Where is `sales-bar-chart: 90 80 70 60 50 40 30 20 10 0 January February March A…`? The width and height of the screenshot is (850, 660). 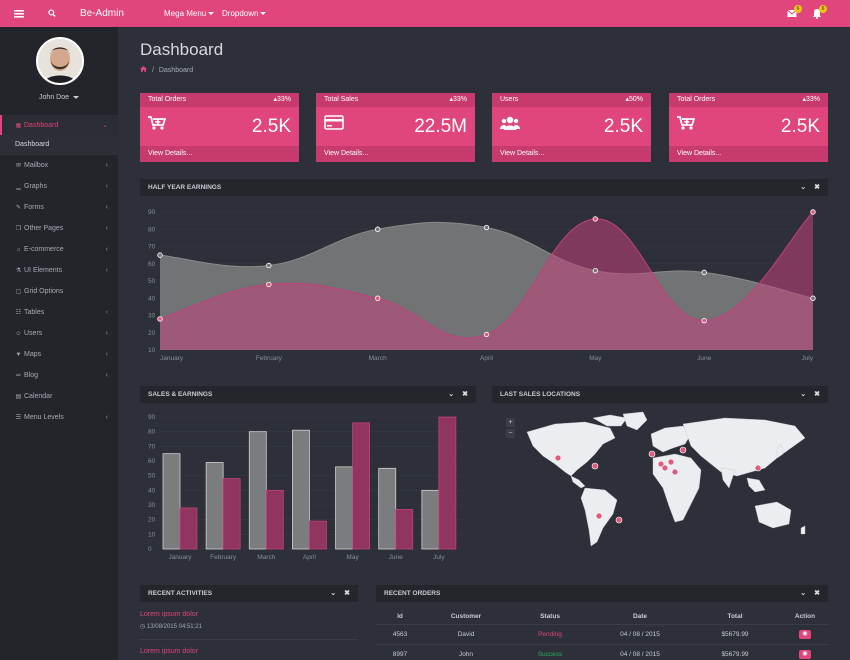 sales-bar-chart: 90 80 70 60 50 40 30 20 10 0 January February March A… is located at coordinates (305, 487).